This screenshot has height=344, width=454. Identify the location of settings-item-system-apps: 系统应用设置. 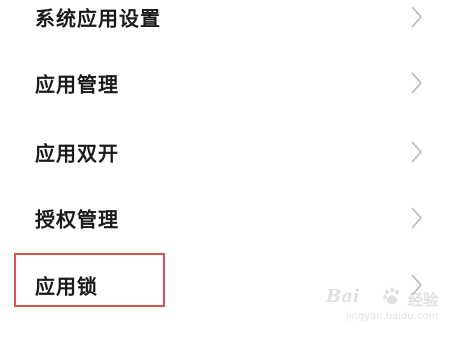
(227, 25).